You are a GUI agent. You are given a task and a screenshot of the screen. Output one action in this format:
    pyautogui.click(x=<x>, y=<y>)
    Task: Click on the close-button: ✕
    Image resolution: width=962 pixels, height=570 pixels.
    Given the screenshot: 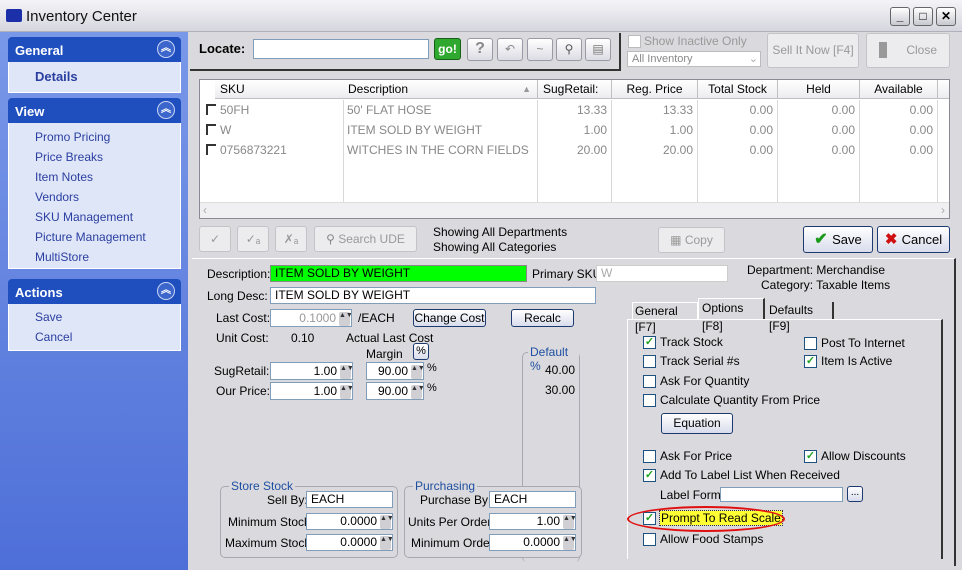 What is the action you would take?
    pyautogui.click(x=946, y=16)
    